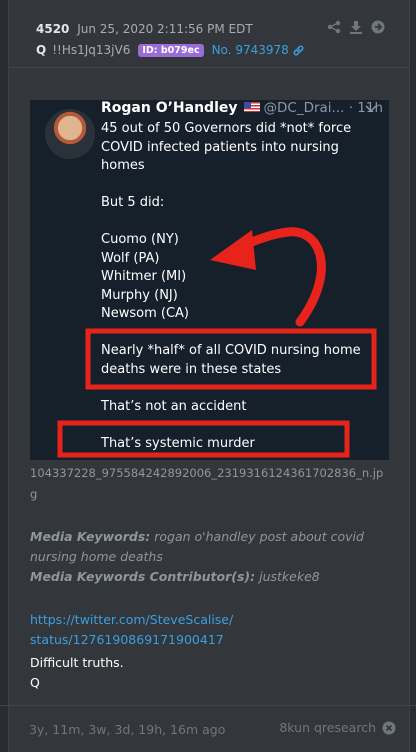  I want to click on tweet-line: But 5 did:, so click(133, 202).